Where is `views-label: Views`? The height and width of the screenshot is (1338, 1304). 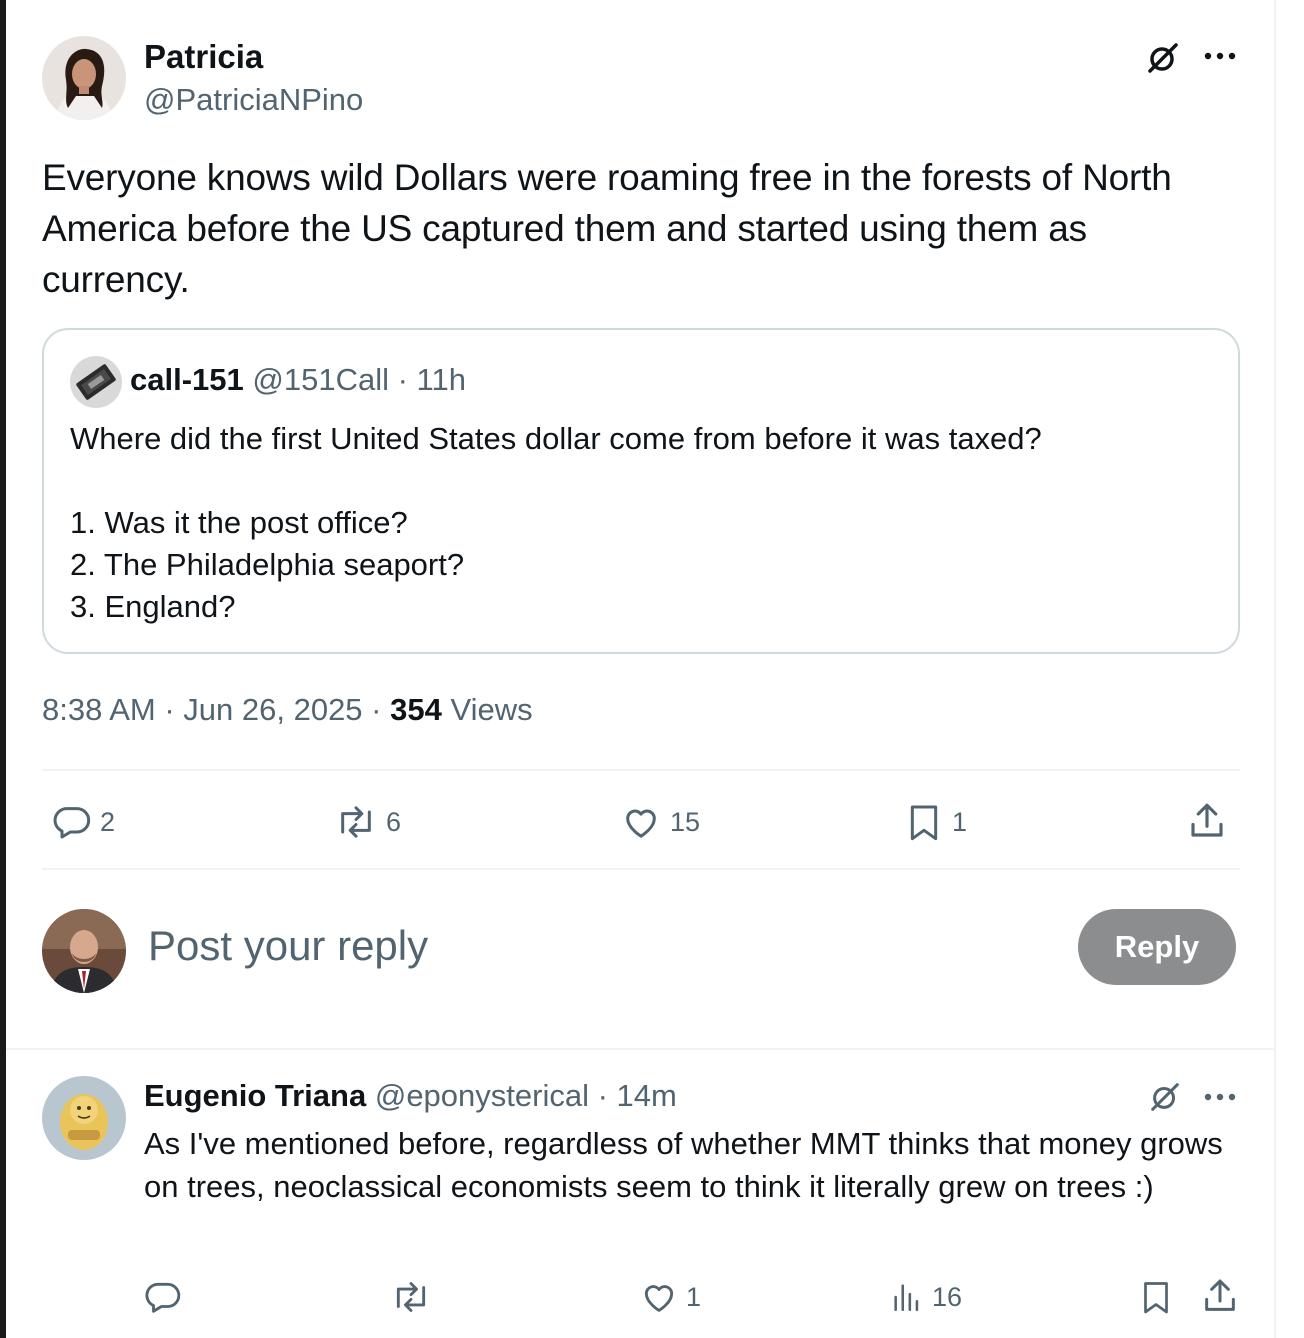
views-label: Views is located at coordinates (491, 709).